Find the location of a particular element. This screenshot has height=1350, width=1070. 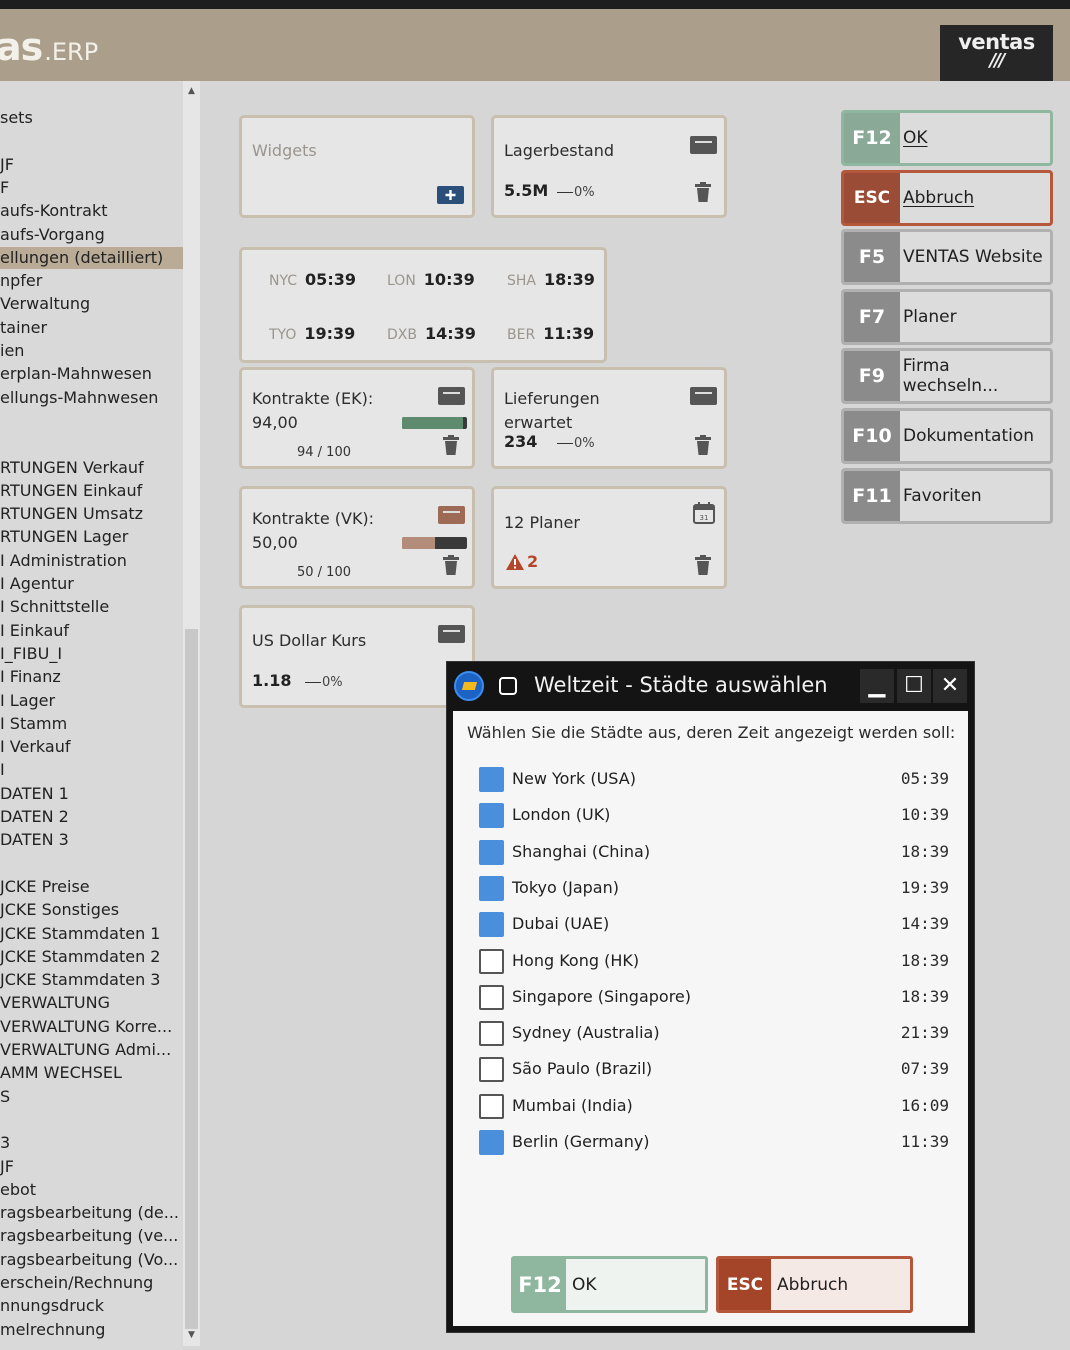

sidebar-item: JCKE Stammdaten 1 is located at coordinates (91, 934).